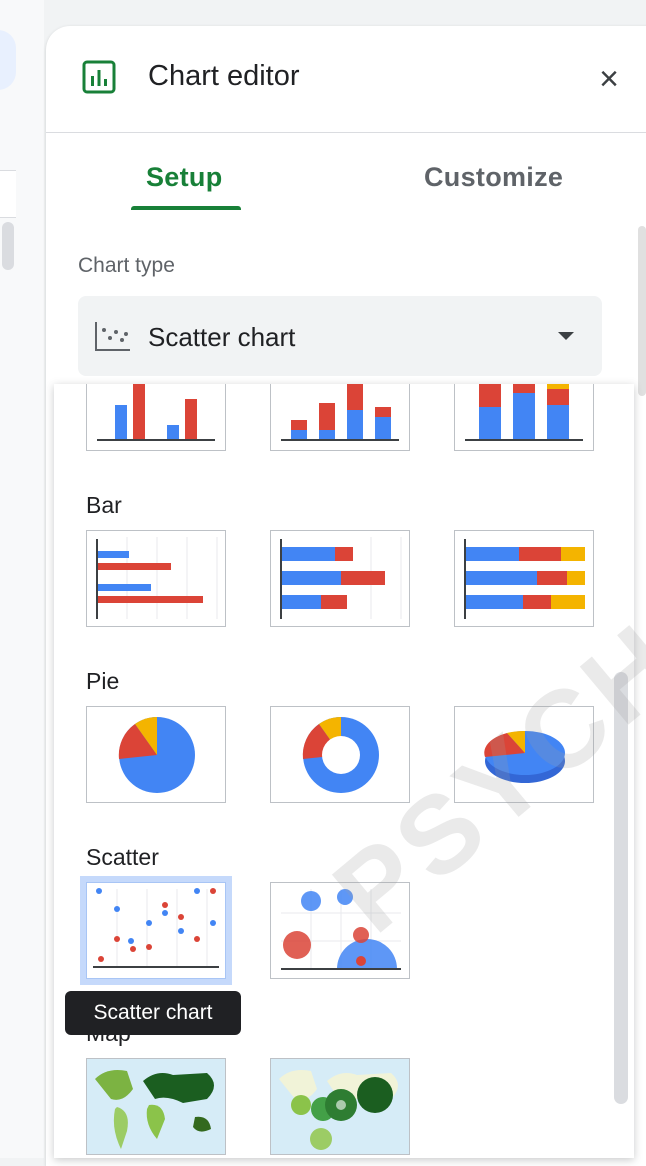 Image resolution: width=646 pixels, height=1166 pixels. I want to click on geo-chart-thumb, so click(156, 1106).